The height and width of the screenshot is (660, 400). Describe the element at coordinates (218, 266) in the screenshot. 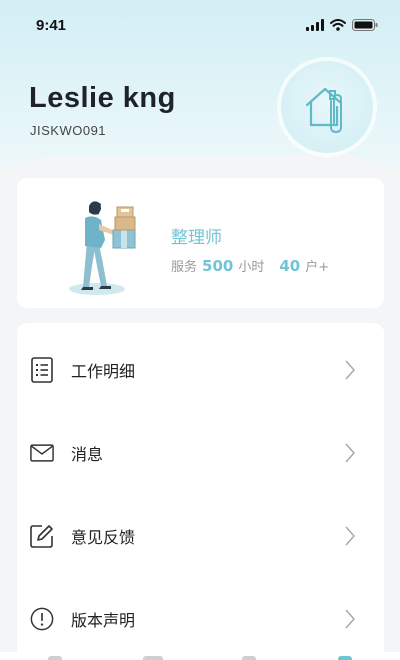

I see `hours-value: 500` at that location.